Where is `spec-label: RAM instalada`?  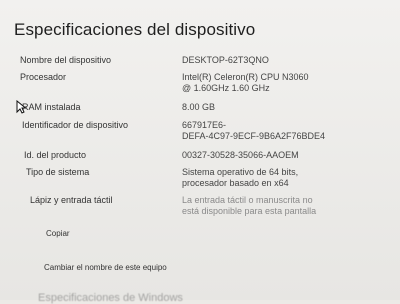
spec-label: RAM instalada is located at coordinates (51, 107).